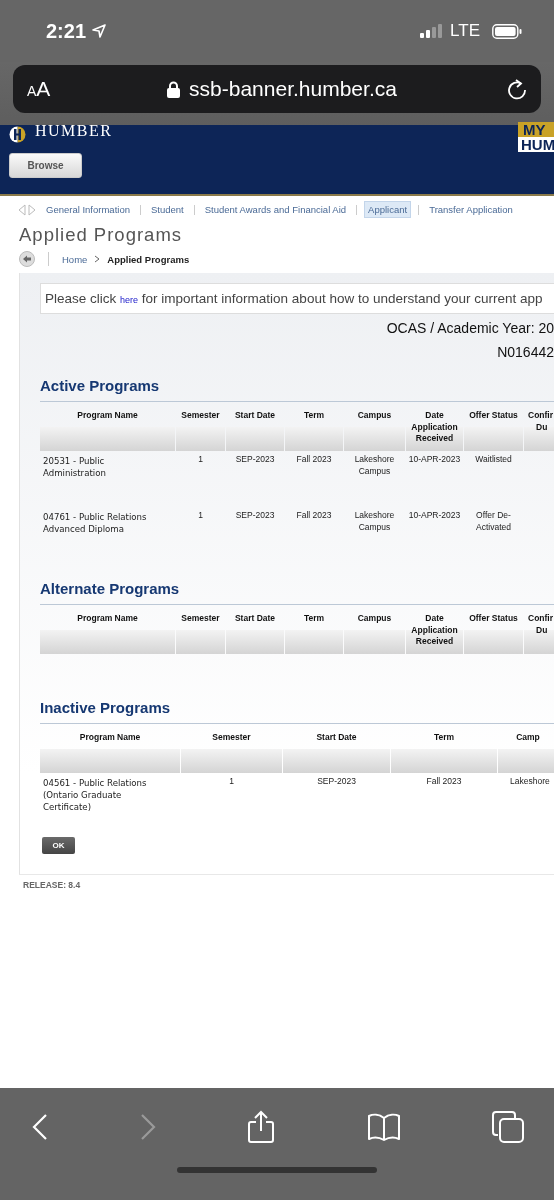 This screenshot has height=1200, width=554. I want to click on table-cell-text: Waitlisted, so click(493, 459).